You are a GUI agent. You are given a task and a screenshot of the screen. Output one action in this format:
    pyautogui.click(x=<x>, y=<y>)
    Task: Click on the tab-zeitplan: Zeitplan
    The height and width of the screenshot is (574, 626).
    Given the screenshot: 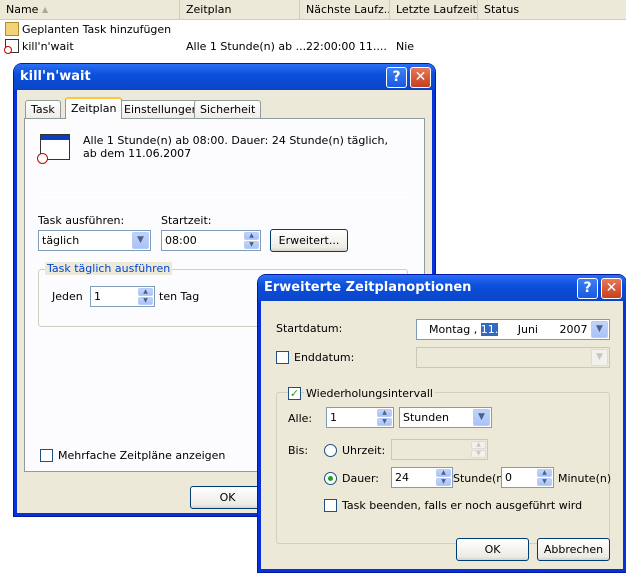 What is the action you would take?
    pyautogui.click(x=94, y=108)
    